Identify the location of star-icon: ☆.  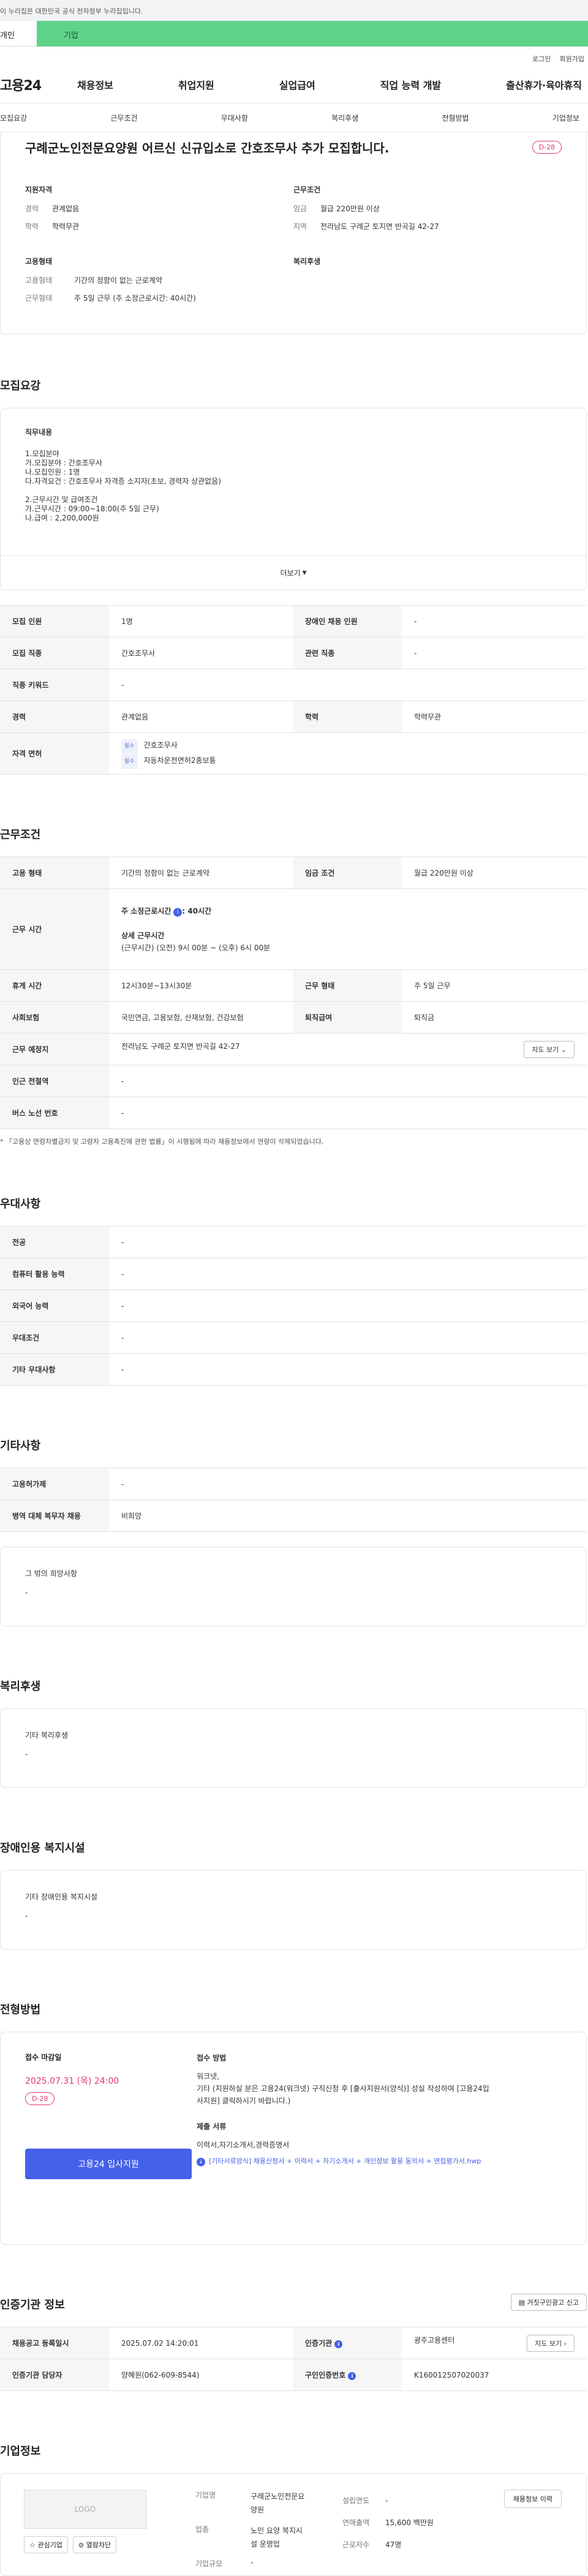
(32, 2545).